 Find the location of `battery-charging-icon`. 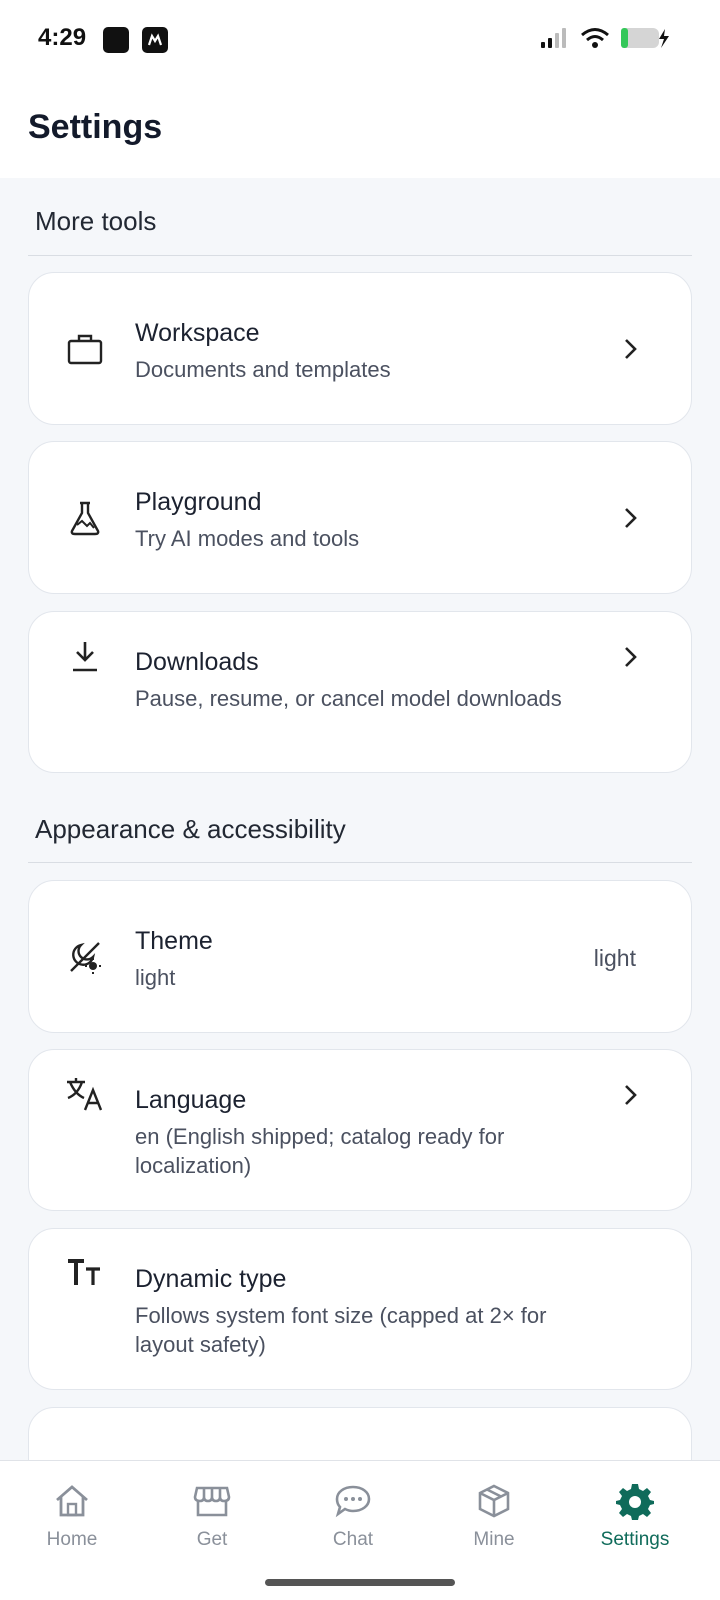

battery-charging-icon is located at coordinates (645, 40).